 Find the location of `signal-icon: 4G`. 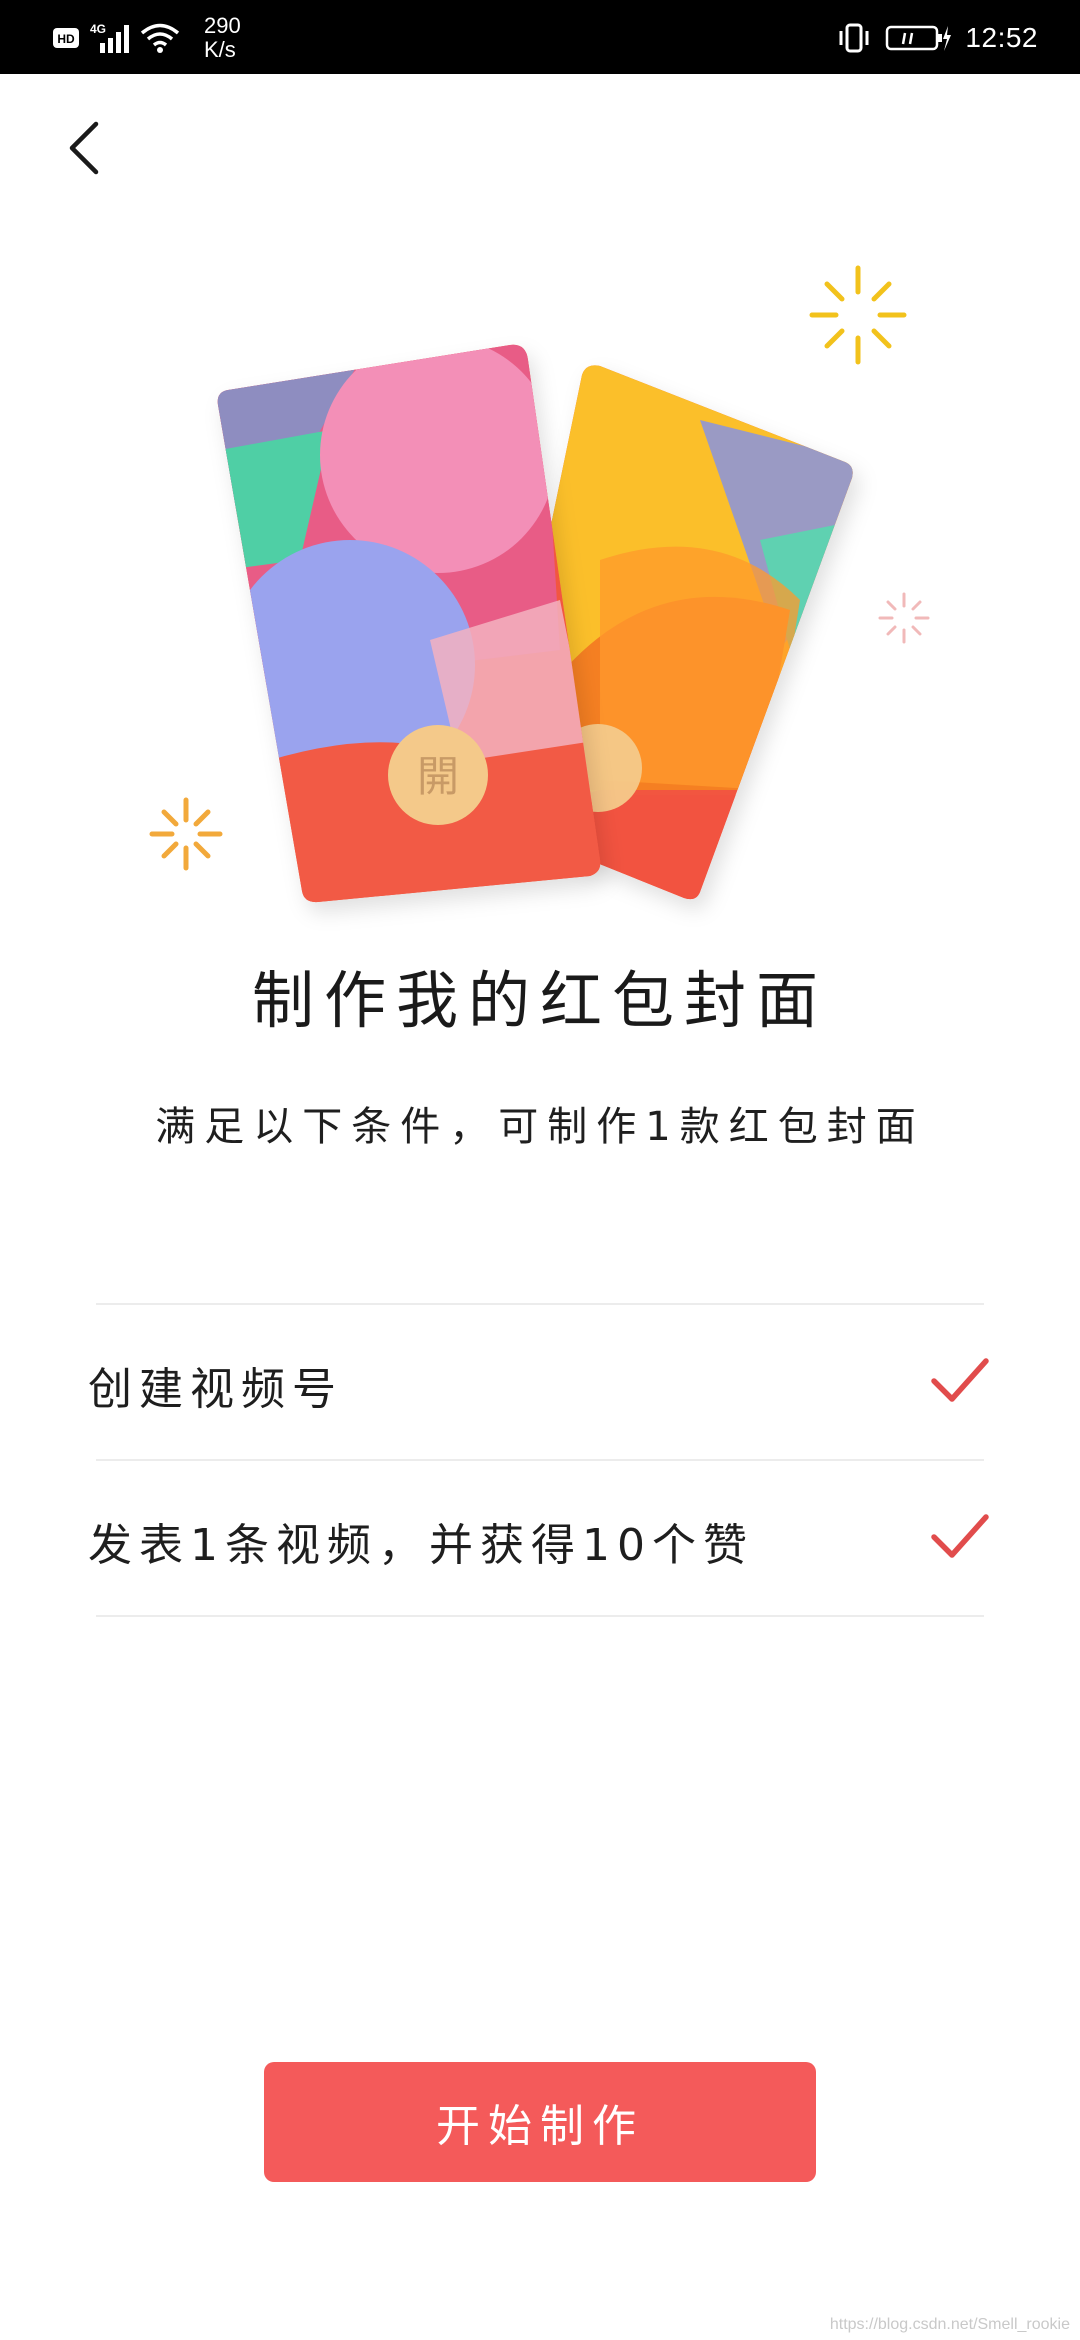

signal-icon: 4G is located at coordinates (109, 37).